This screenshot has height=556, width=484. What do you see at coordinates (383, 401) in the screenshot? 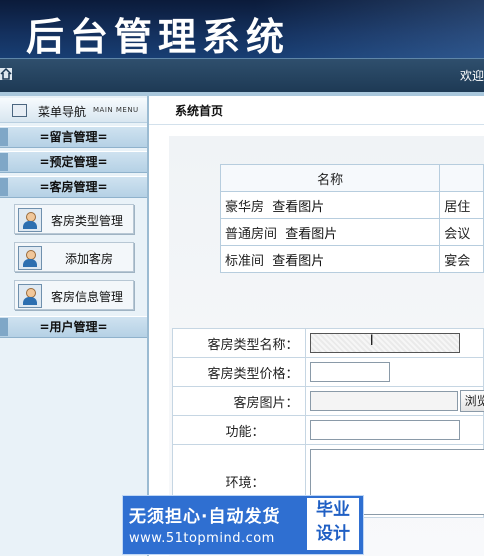
I see `image-file-input` at bounding box center [383, 401].